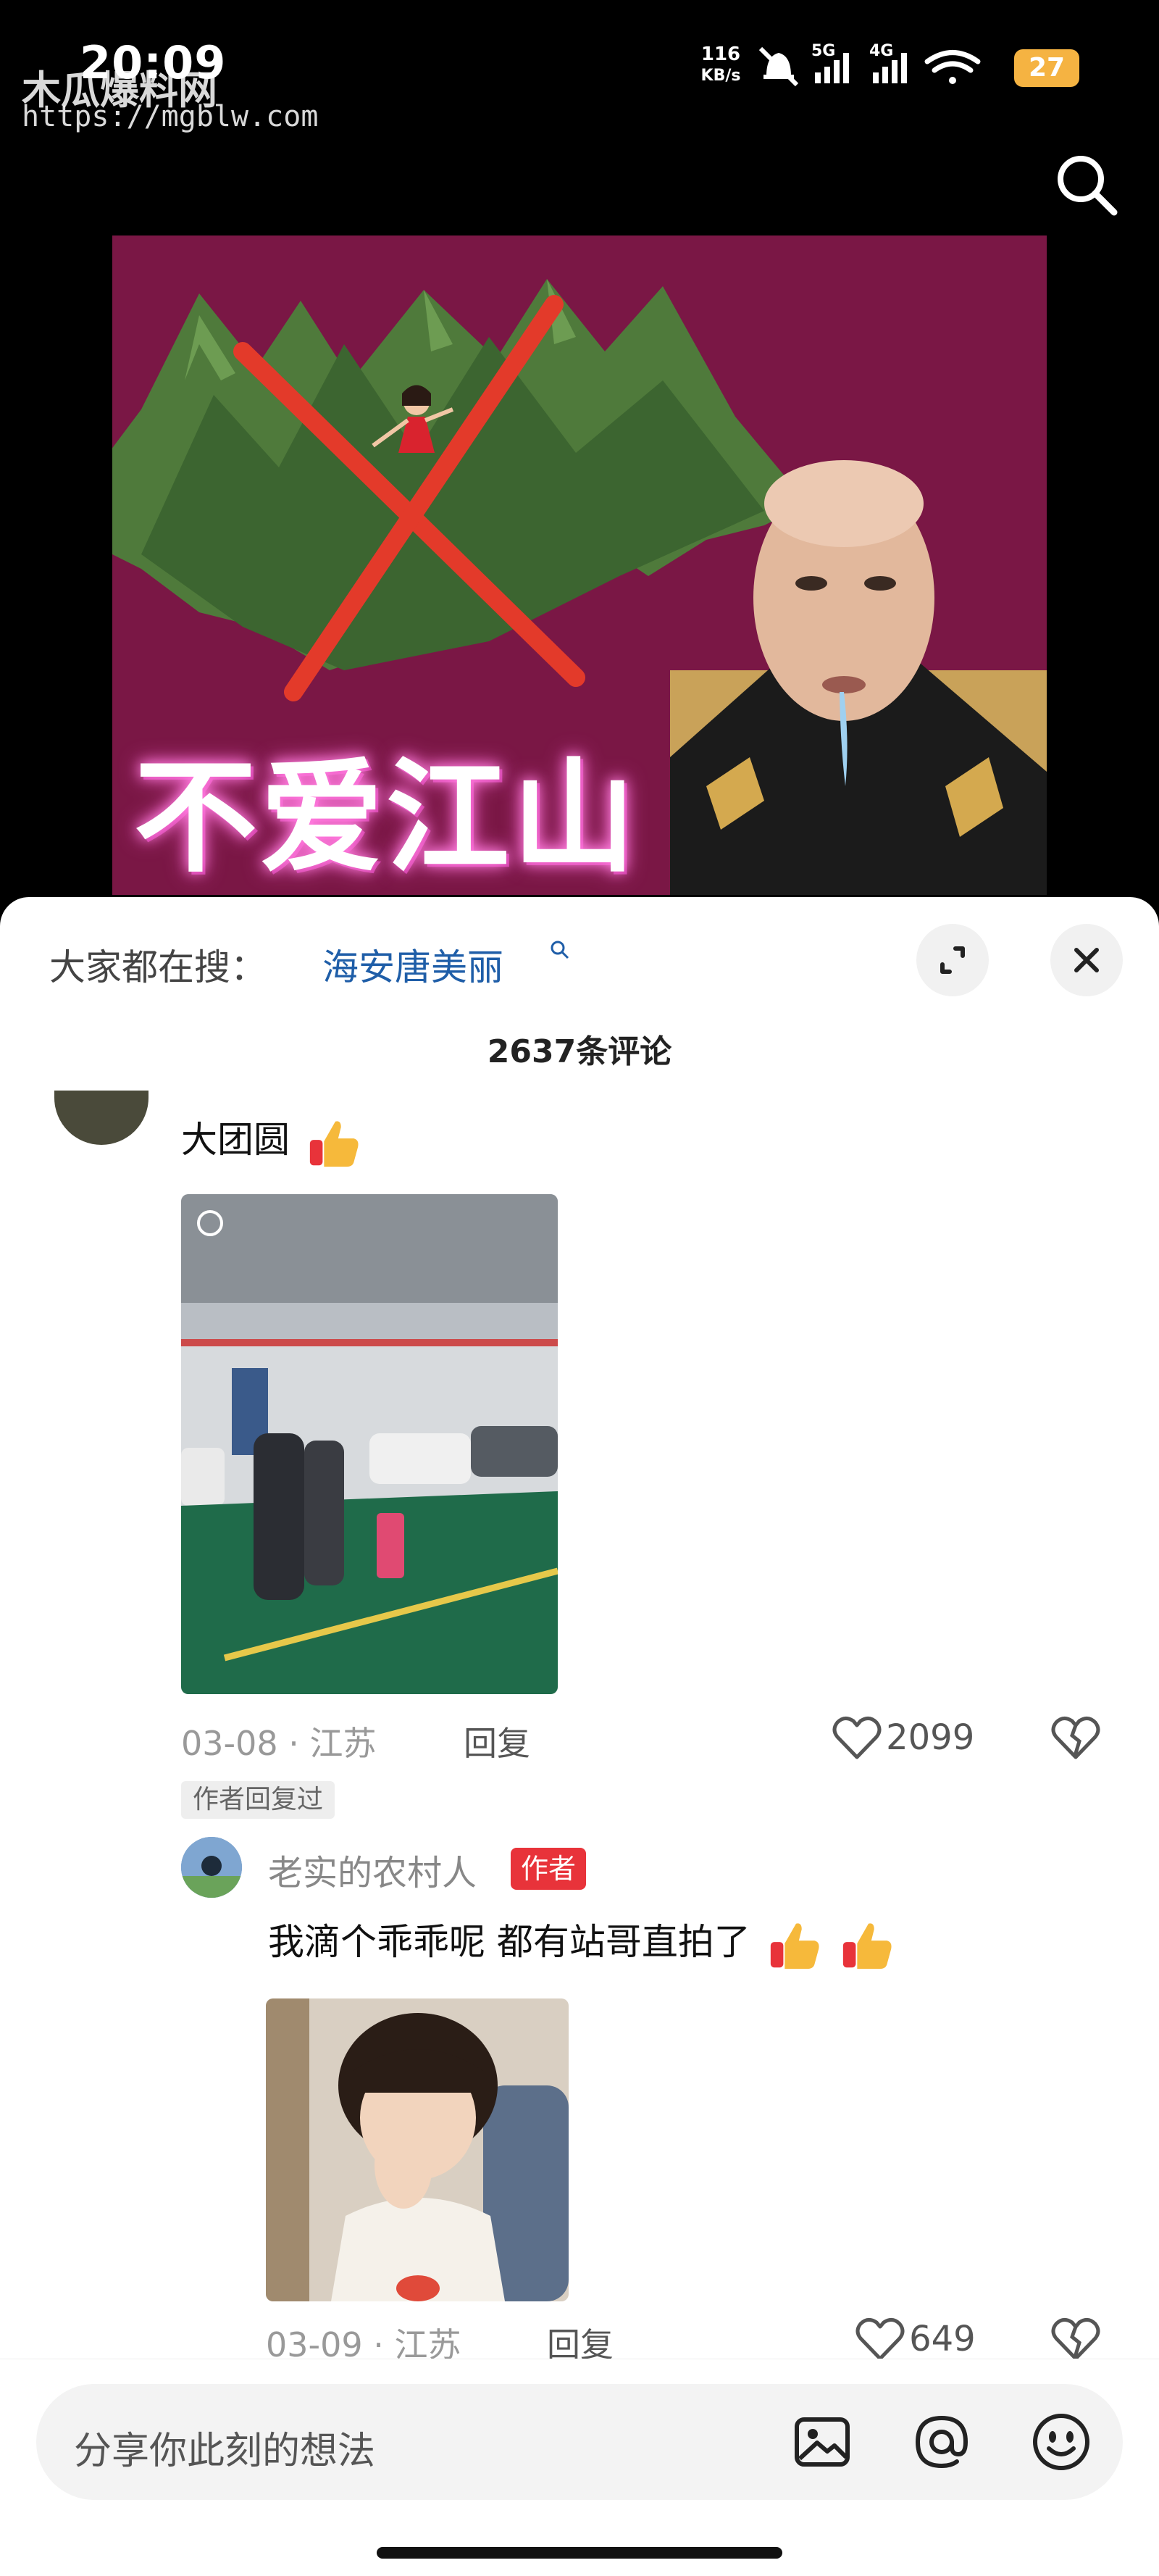  What do you see at coordinates (279, 1743) in the screenshot?
I see `comment-meta: 03-08 · 江苏` at bounding box center [279, 1743].